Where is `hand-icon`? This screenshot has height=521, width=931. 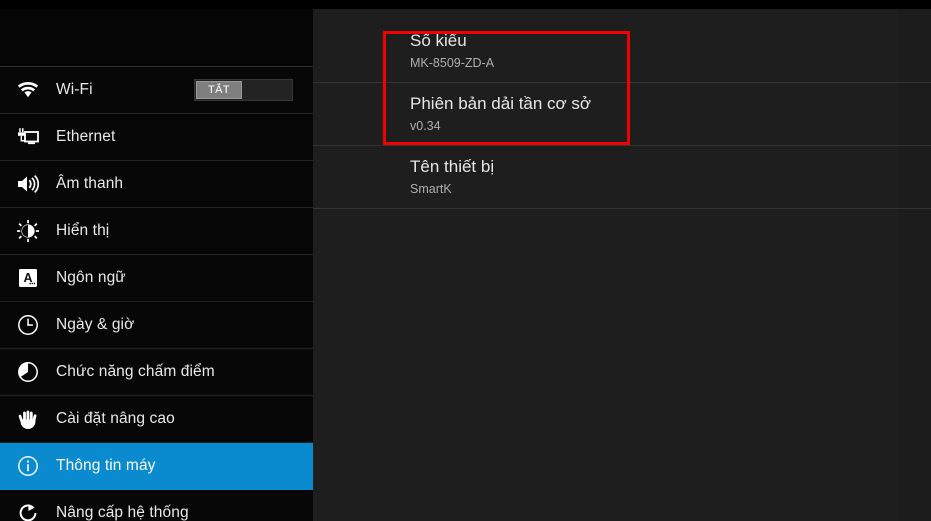 hand-icon is located at coordinates (28, 419).